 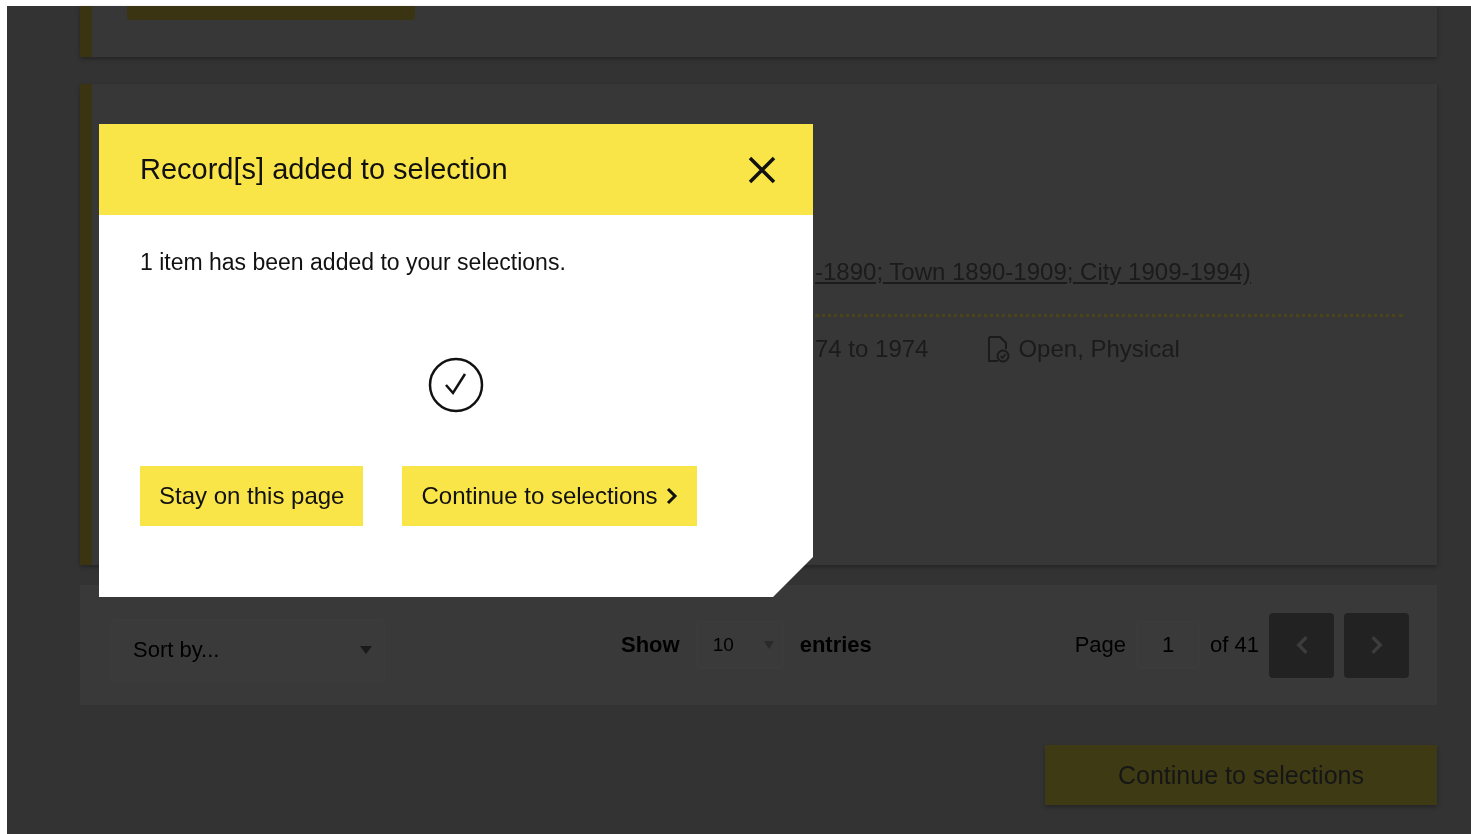 I want to click on modal-title: Record[s] added to selection, so click(x=324, y=169).